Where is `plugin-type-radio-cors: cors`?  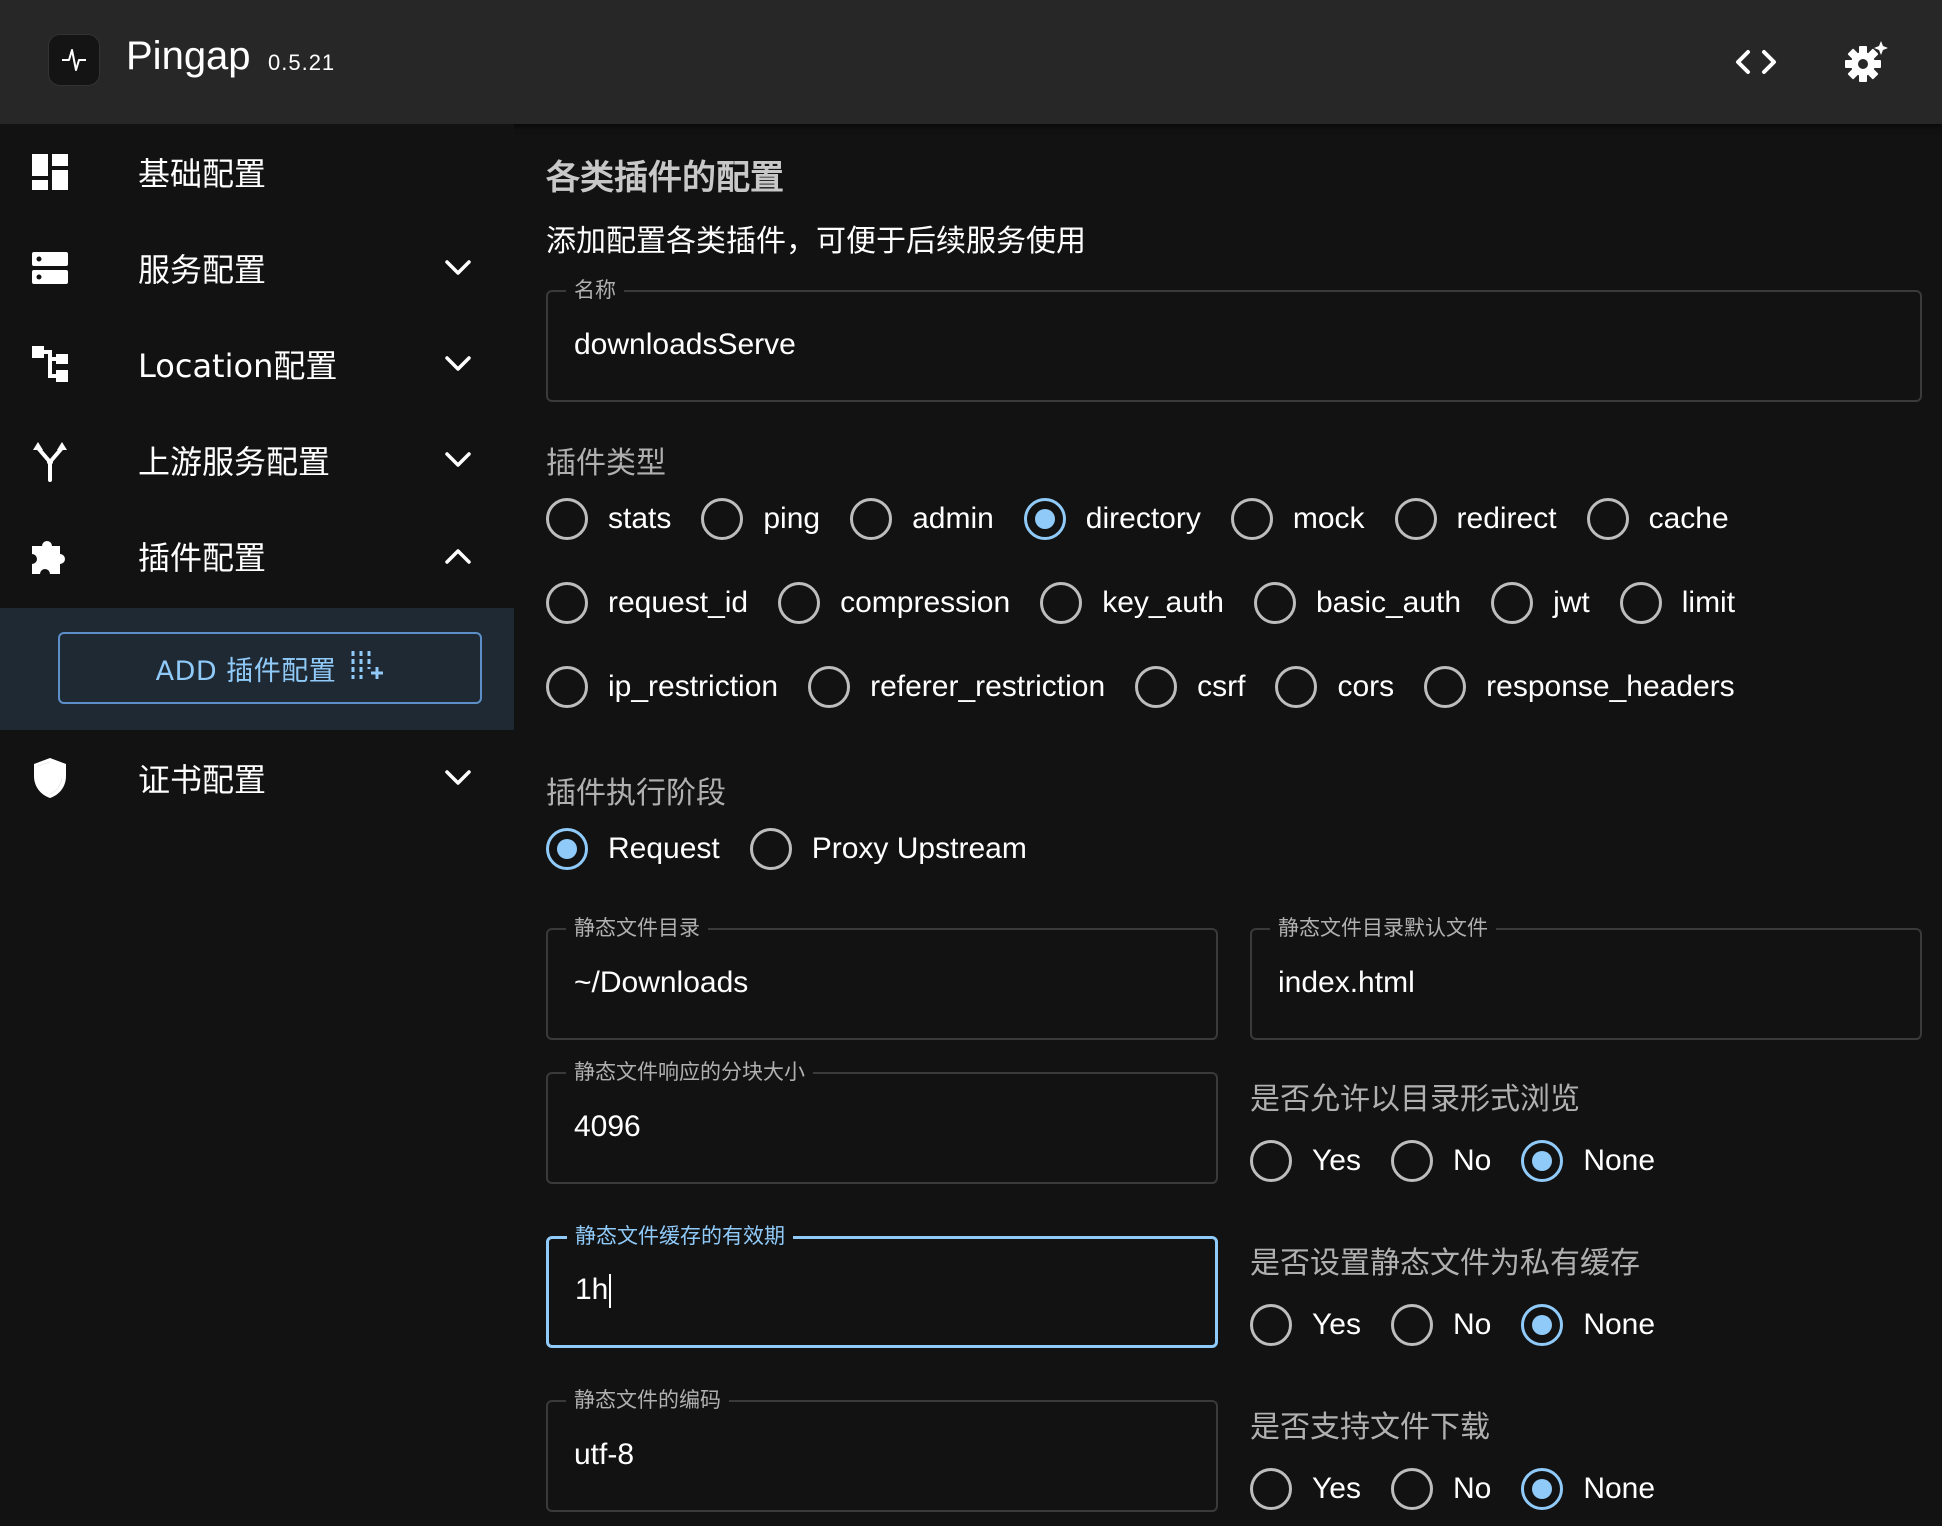
plugin-type-radio-cors: cors is located at coordinates (1334, 687).